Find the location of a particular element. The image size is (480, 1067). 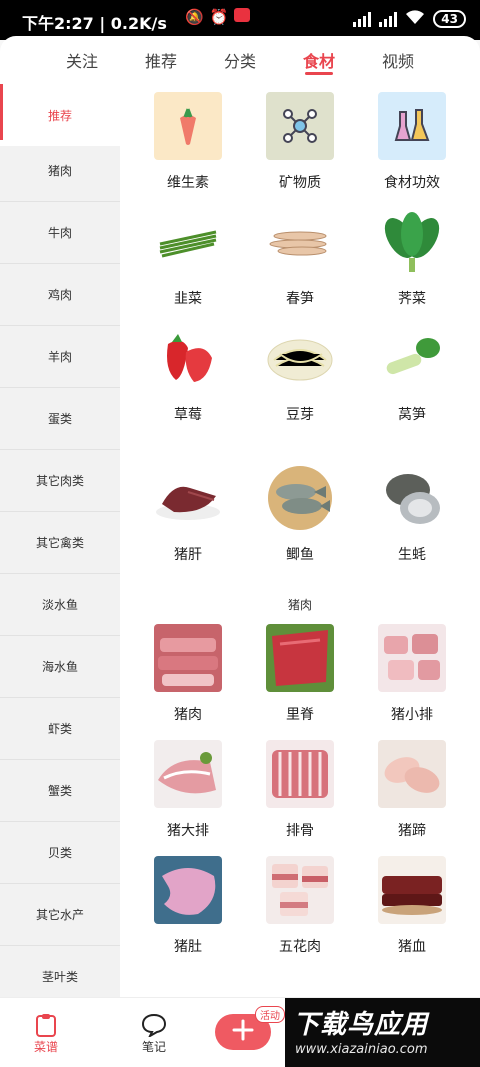

grid-item-minerals: 矿物质 is located at coordinates (300, 142).